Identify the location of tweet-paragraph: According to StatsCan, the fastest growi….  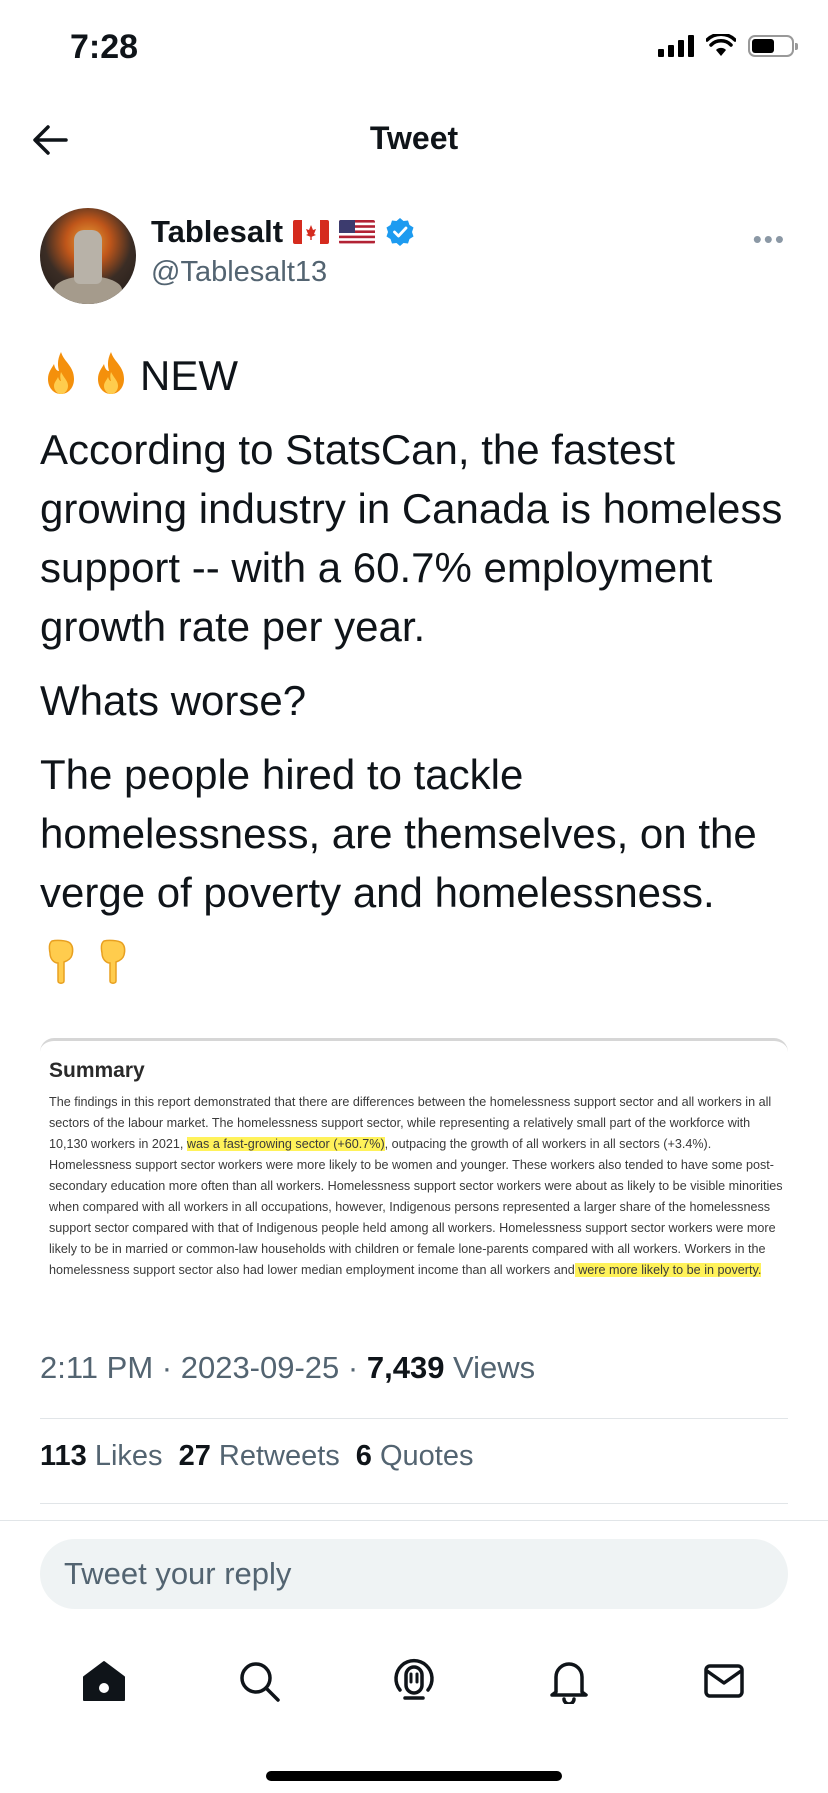
(411, 538).